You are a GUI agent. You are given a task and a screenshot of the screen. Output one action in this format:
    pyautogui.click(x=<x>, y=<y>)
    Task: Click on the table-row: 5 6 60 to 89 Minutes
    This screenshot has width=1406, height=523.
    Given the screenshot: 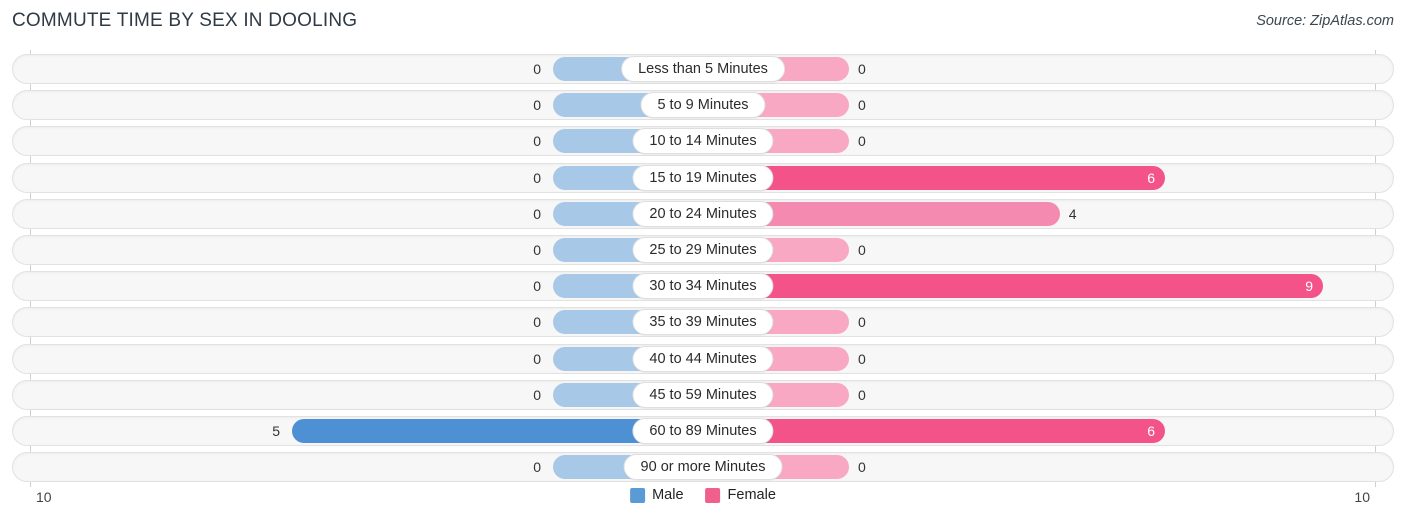 What is the action you would take?
    pyautogui.click(x=703, y=431)
    